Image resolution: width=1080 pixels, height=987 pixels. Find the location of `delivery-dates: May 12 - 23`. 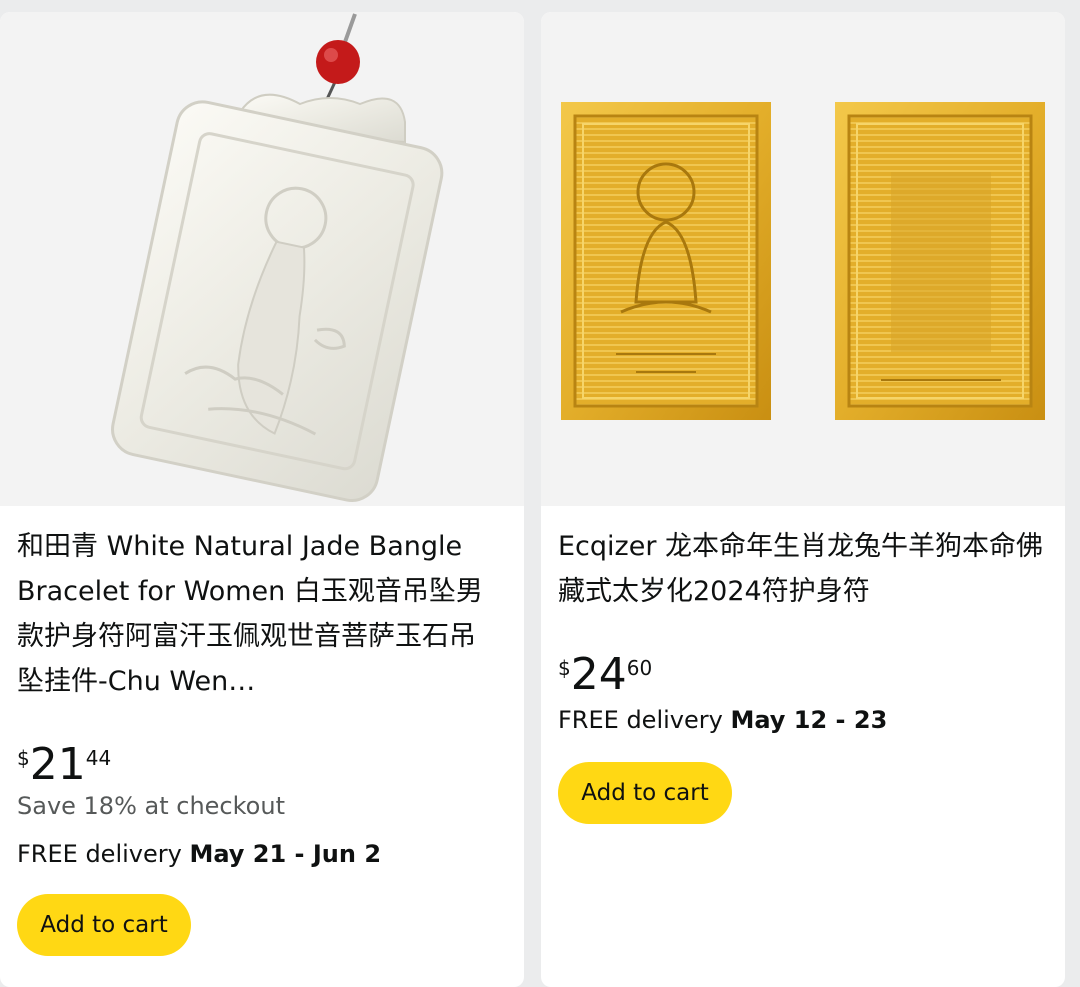

delivery-dates: May 12 - 23 is located at coordinates (809, 720).